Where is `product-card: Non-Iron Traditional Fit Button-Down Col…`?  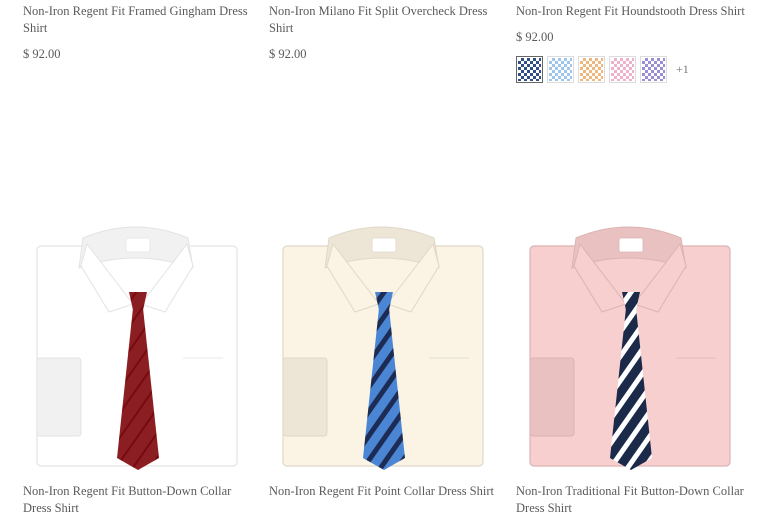 product-card: Non-Iron Traditional Fit Button-Down Col… is located at coordinates (631, 500).